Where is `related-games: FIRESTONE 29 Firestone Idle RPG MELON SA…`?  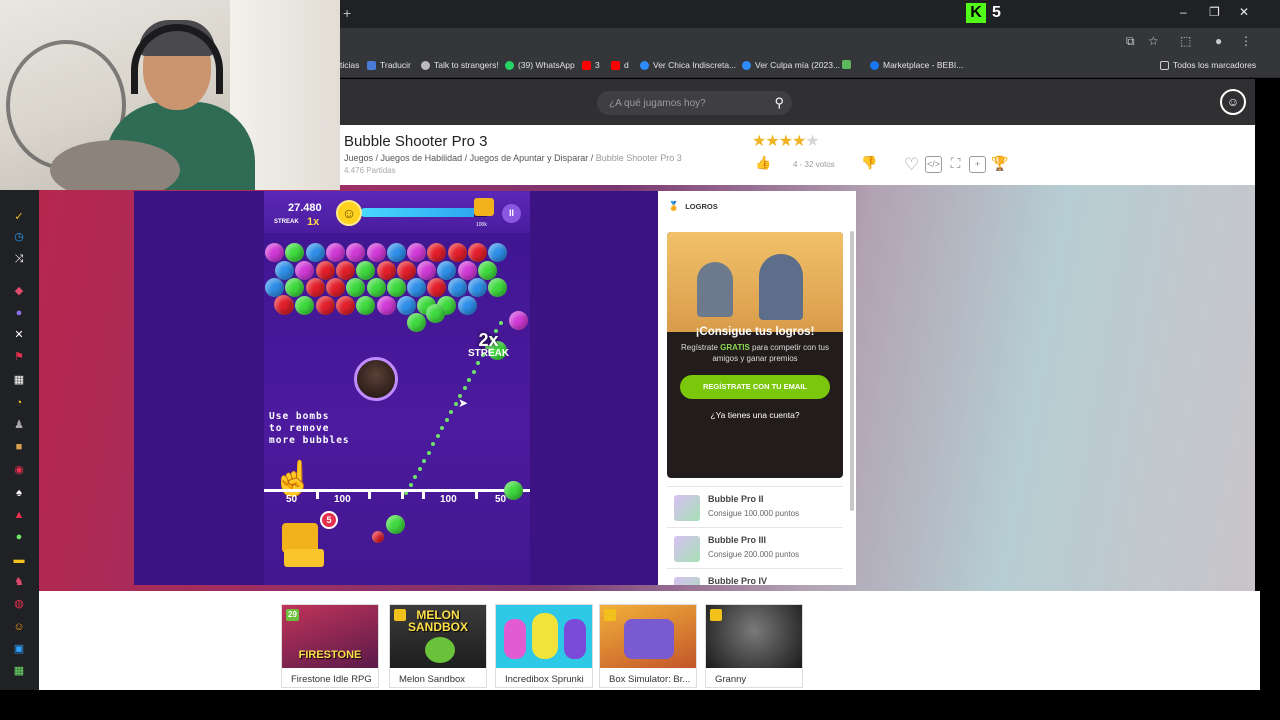
related-games: FIRESTONE 29 Firestone Idle RPG MELON SA… is located at coordinates (649, 640).